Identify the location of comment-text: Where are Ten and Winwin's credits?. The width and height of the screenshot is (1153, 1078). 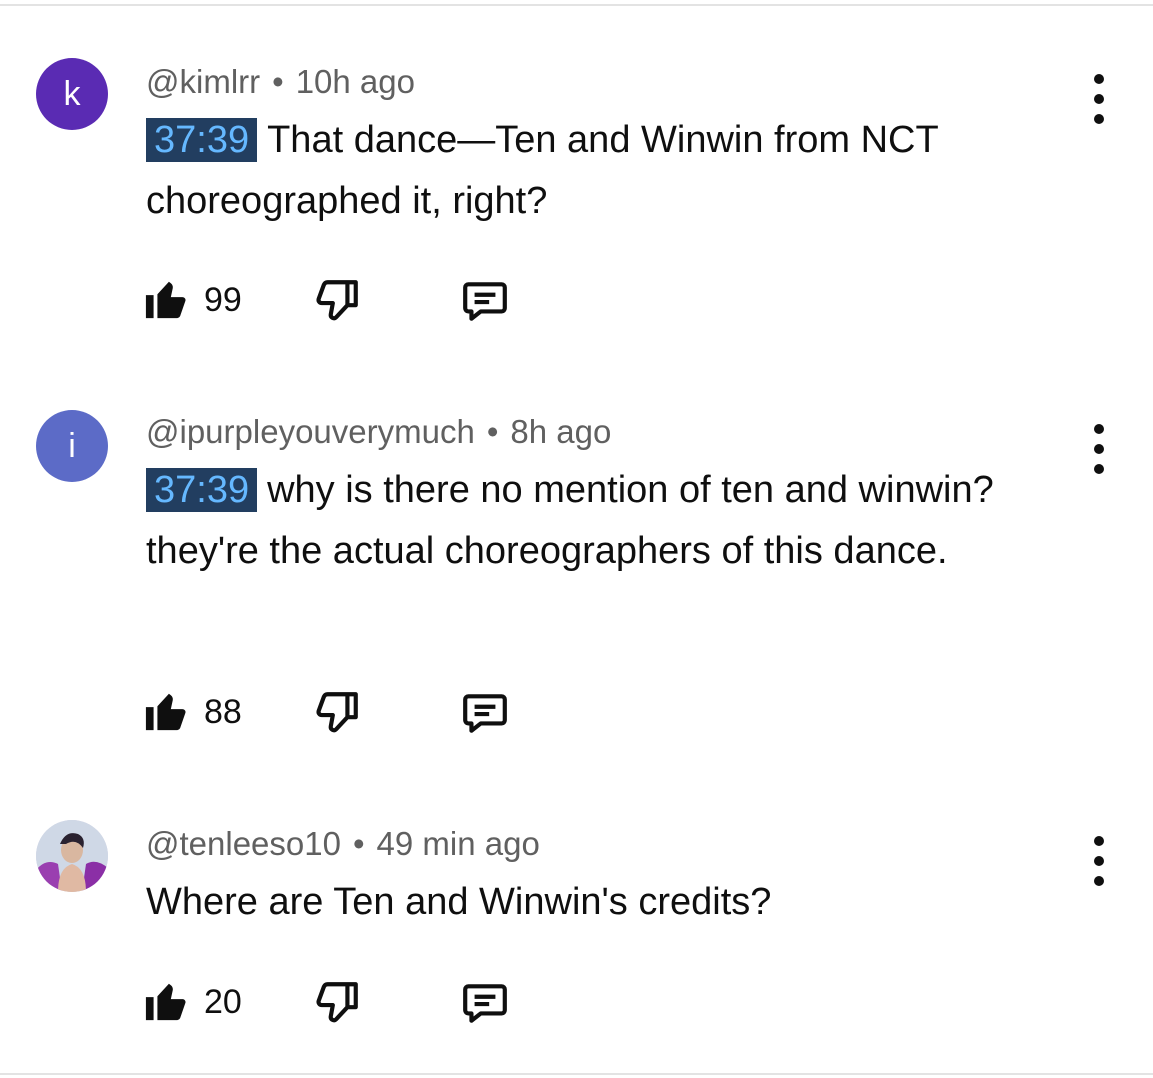
(611, 902).